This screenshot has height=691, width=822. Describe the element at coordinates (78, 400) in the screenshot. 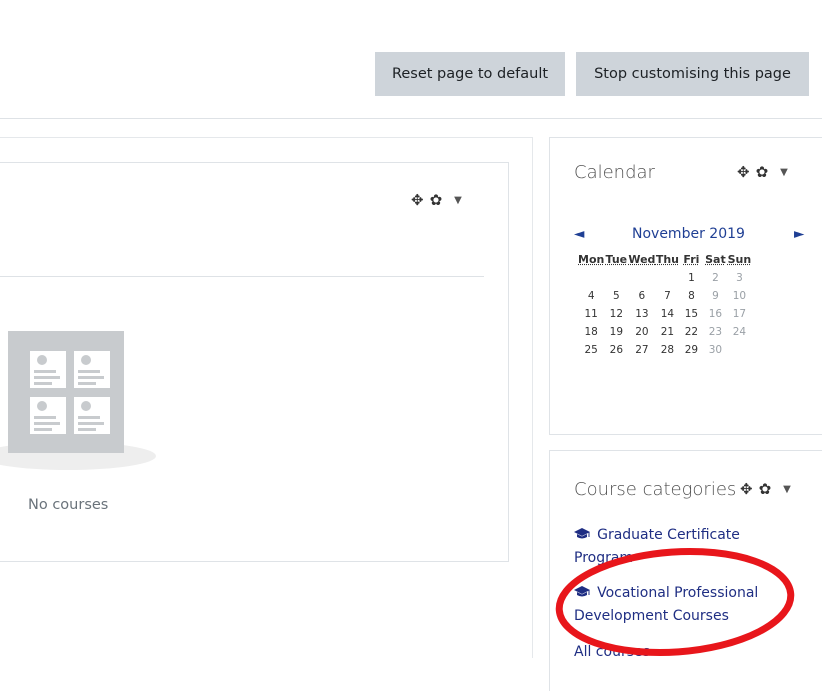

I see `no-courses-illustration` at that location.